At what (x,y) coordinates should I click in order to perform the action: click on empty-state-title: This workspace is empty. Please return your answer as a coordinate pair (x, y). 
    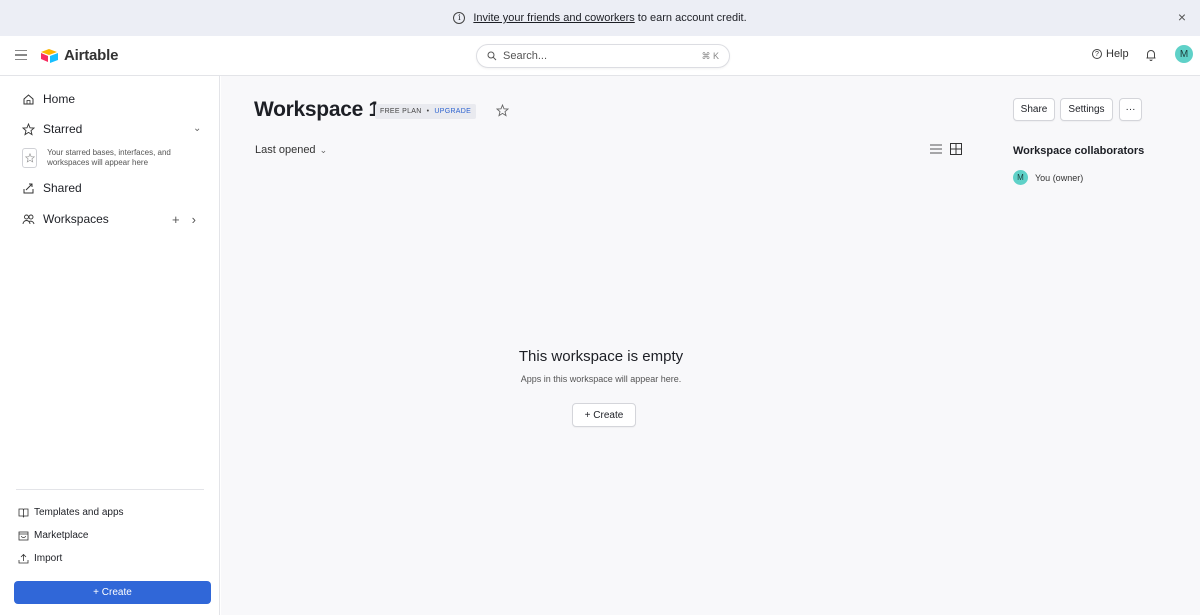
    Looking at the image, I should click on (601, 356).